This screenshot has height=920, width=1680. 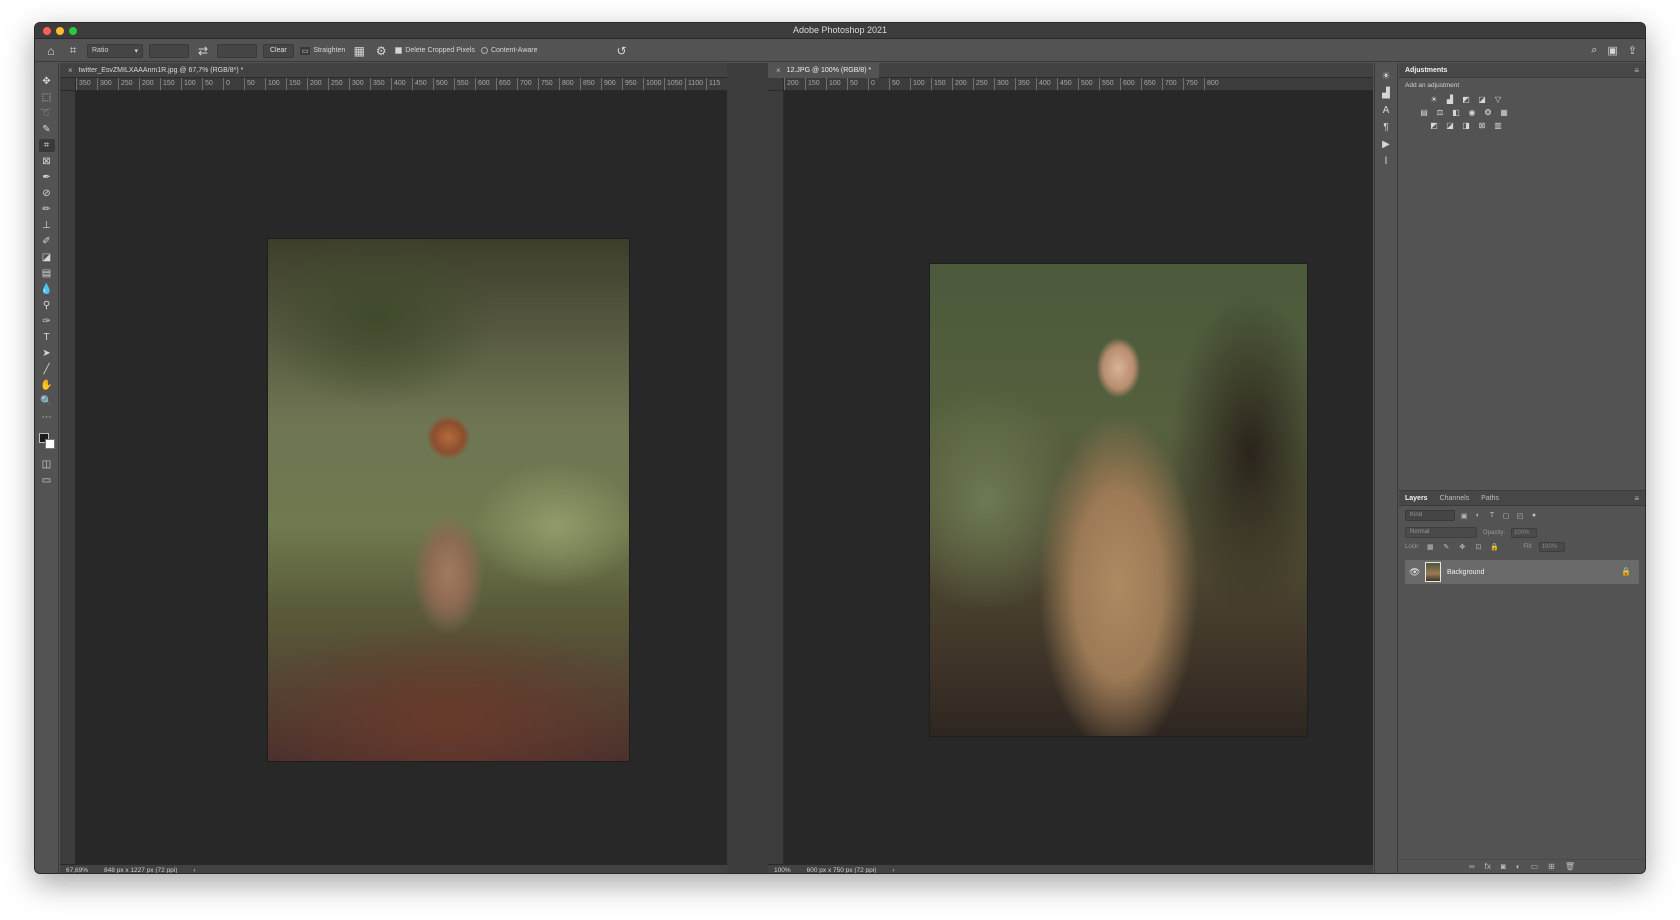 What do you see at coordinates (1482, 125) in the screenshot?
I see `selective-color-icon: ⊠` at bounding box center [1482, 125].